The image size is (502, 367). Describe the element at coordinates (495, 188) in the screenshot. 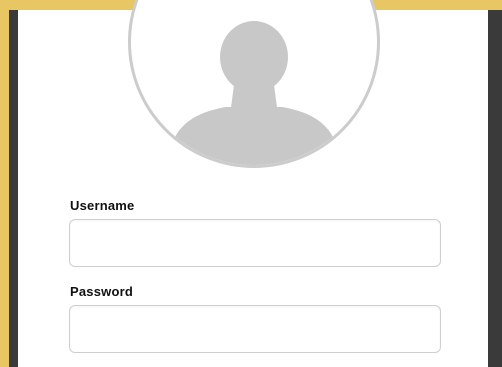

I see `right-border` at that location.